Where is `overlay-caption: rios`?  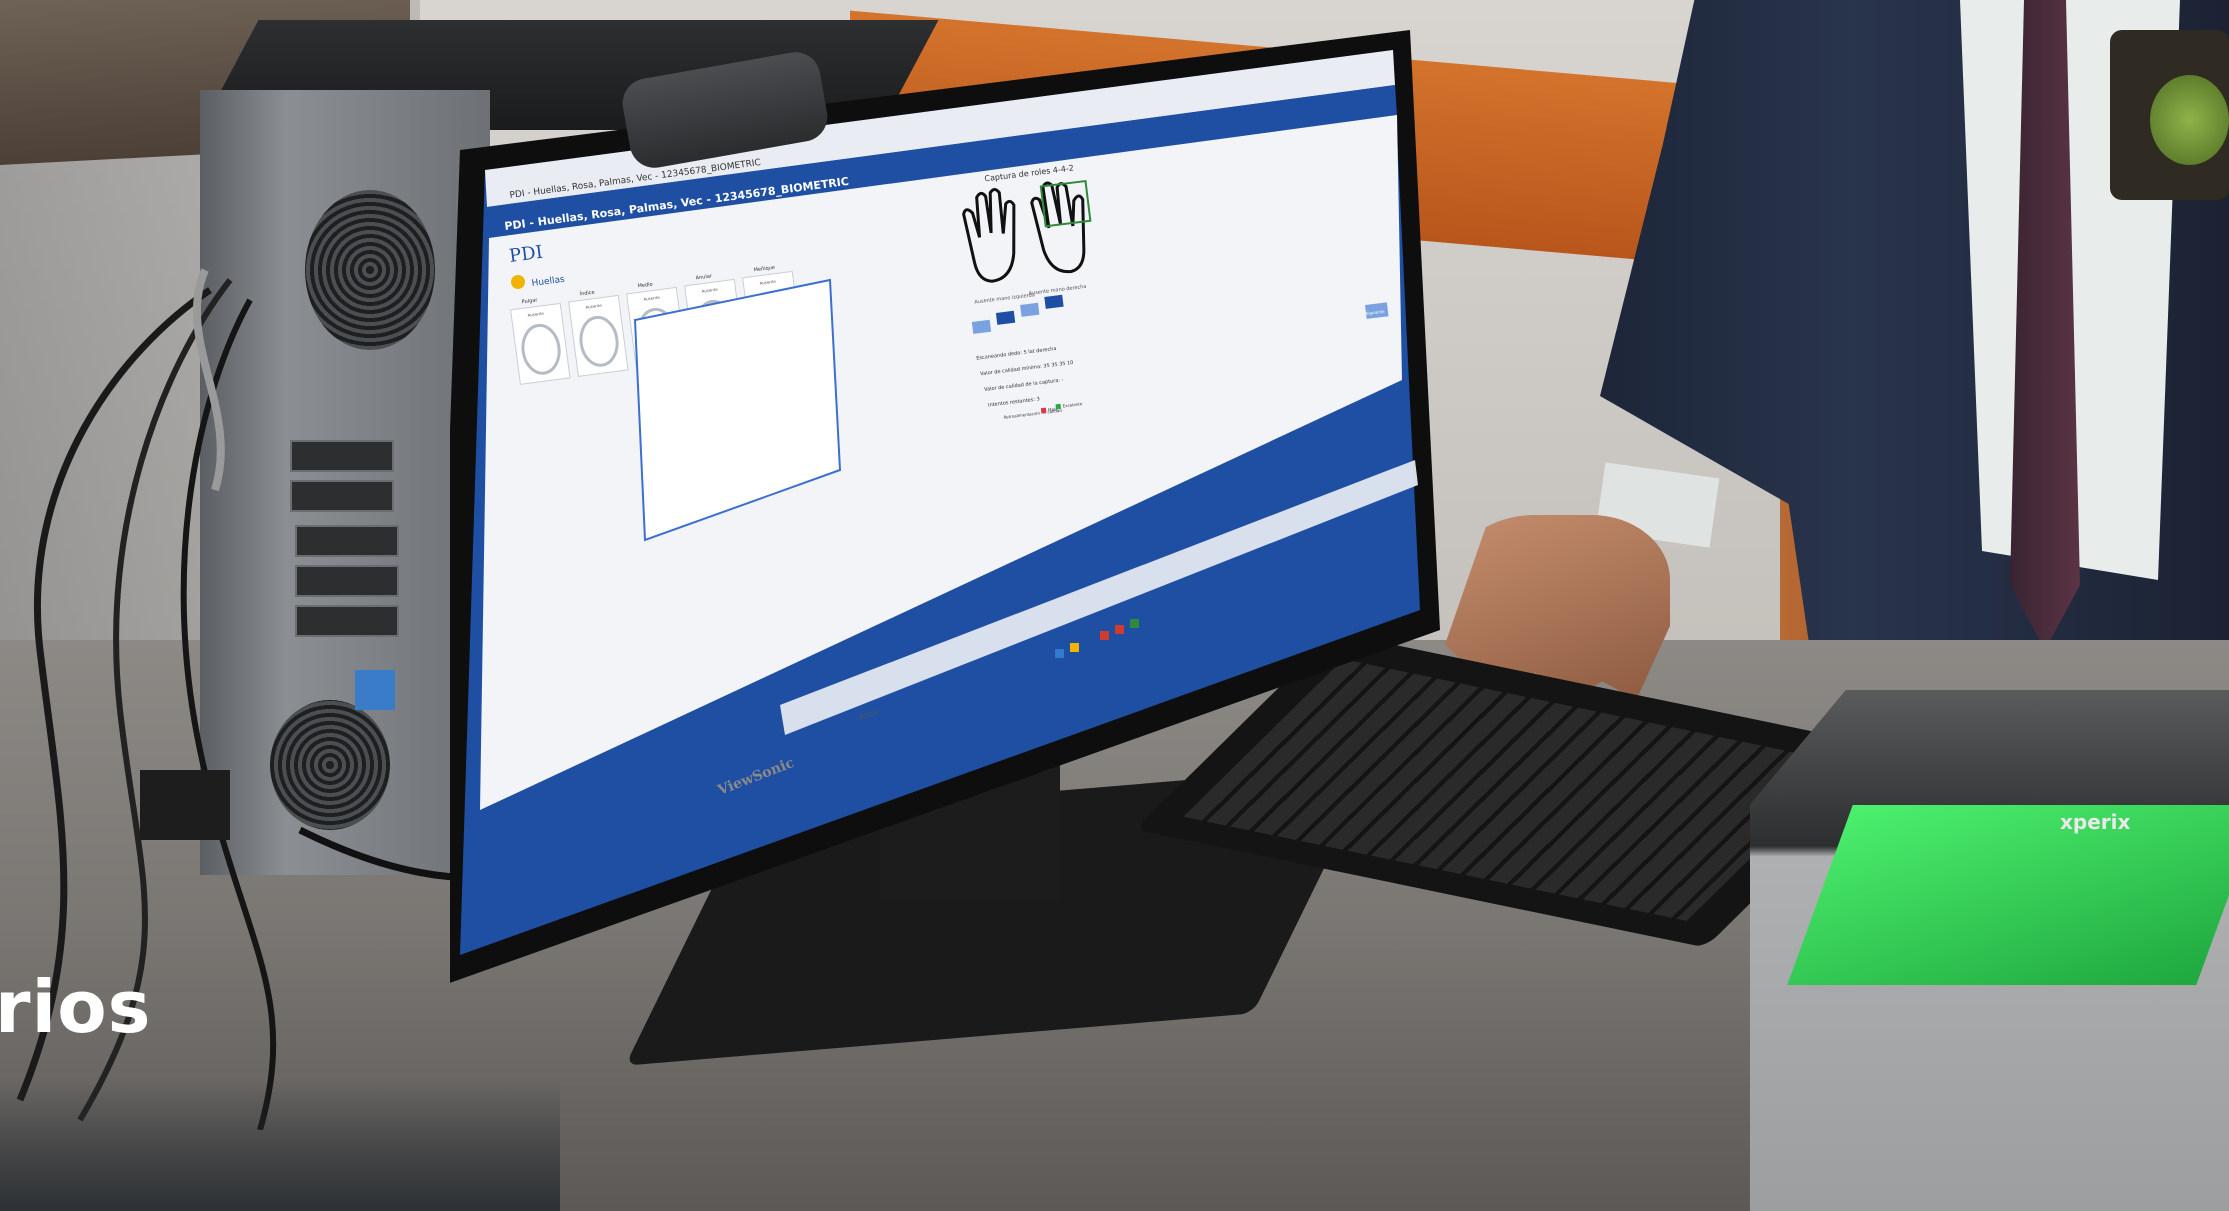 overlay-caption: rios is located at coordinates (76, 1007).